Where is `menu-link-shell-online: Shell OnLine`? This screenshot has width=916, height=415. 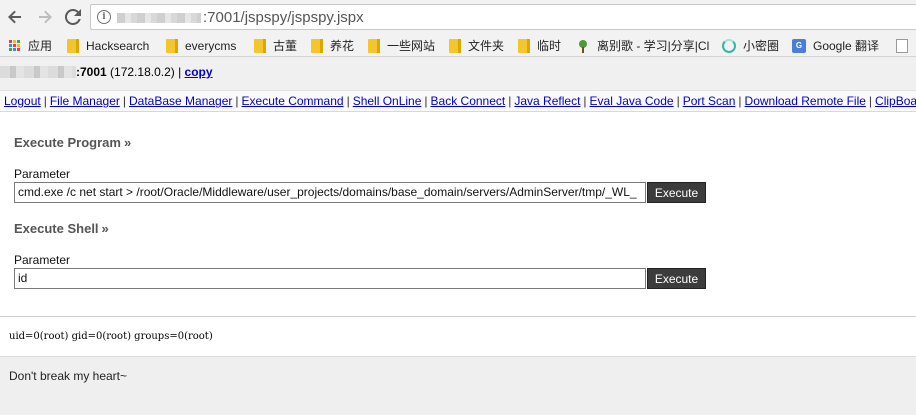 menu-link-shell-online: Shell OnLine is located at coordinates (387, 101).